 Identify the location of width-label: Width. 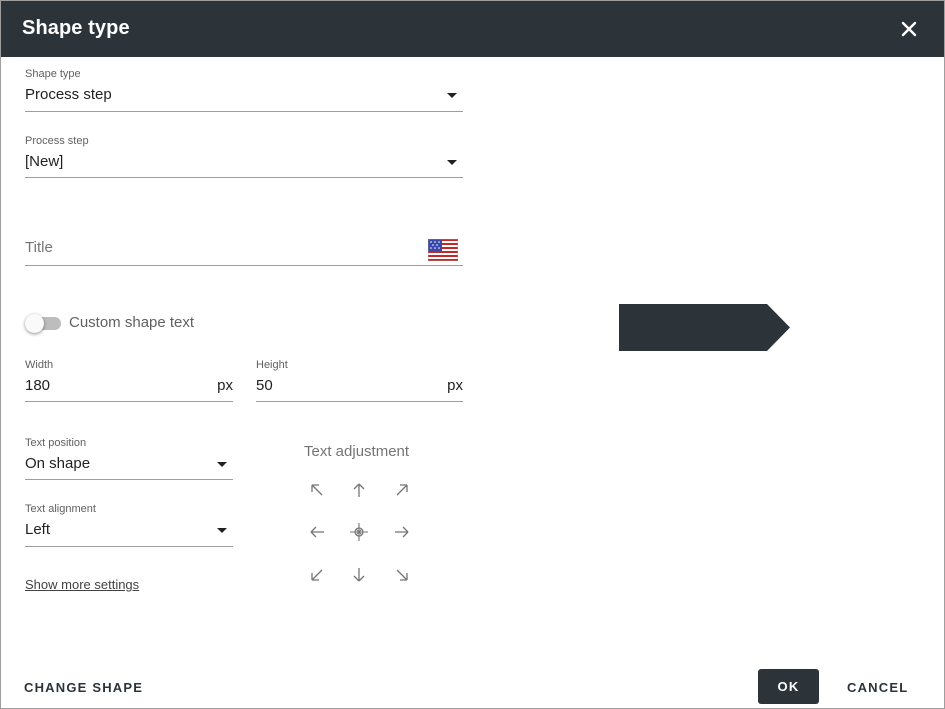
(39, 365).